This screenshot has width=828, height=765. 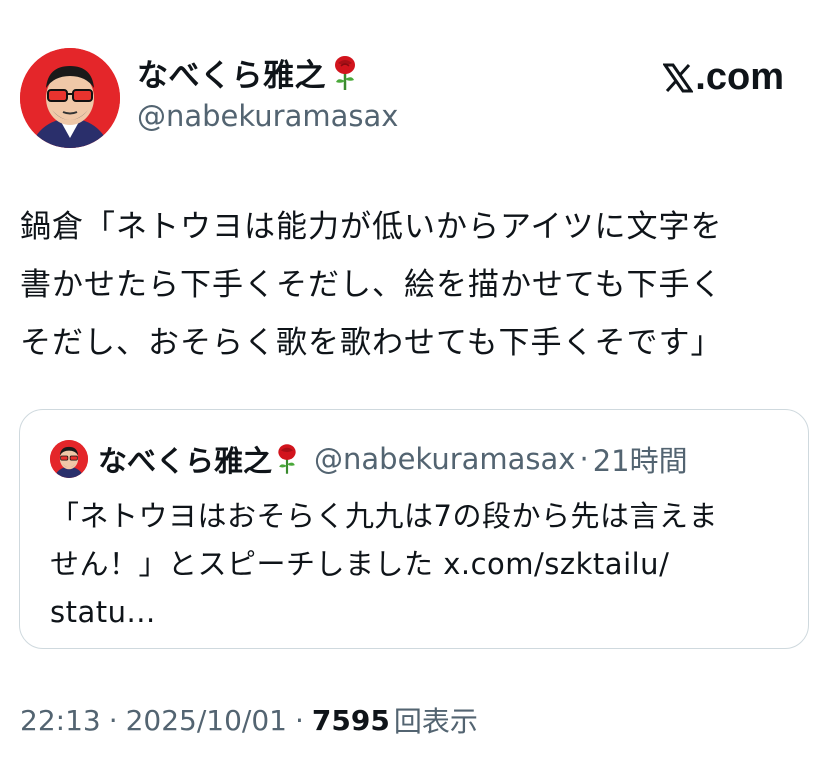 I want to click on author-avatar, so click(x=70, y=98).